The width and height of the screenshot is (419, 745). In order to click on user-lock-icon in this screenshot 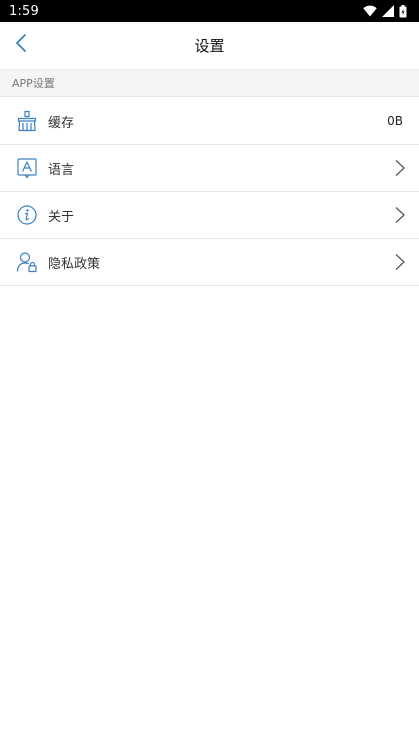, I will do `click(27, 262)`.